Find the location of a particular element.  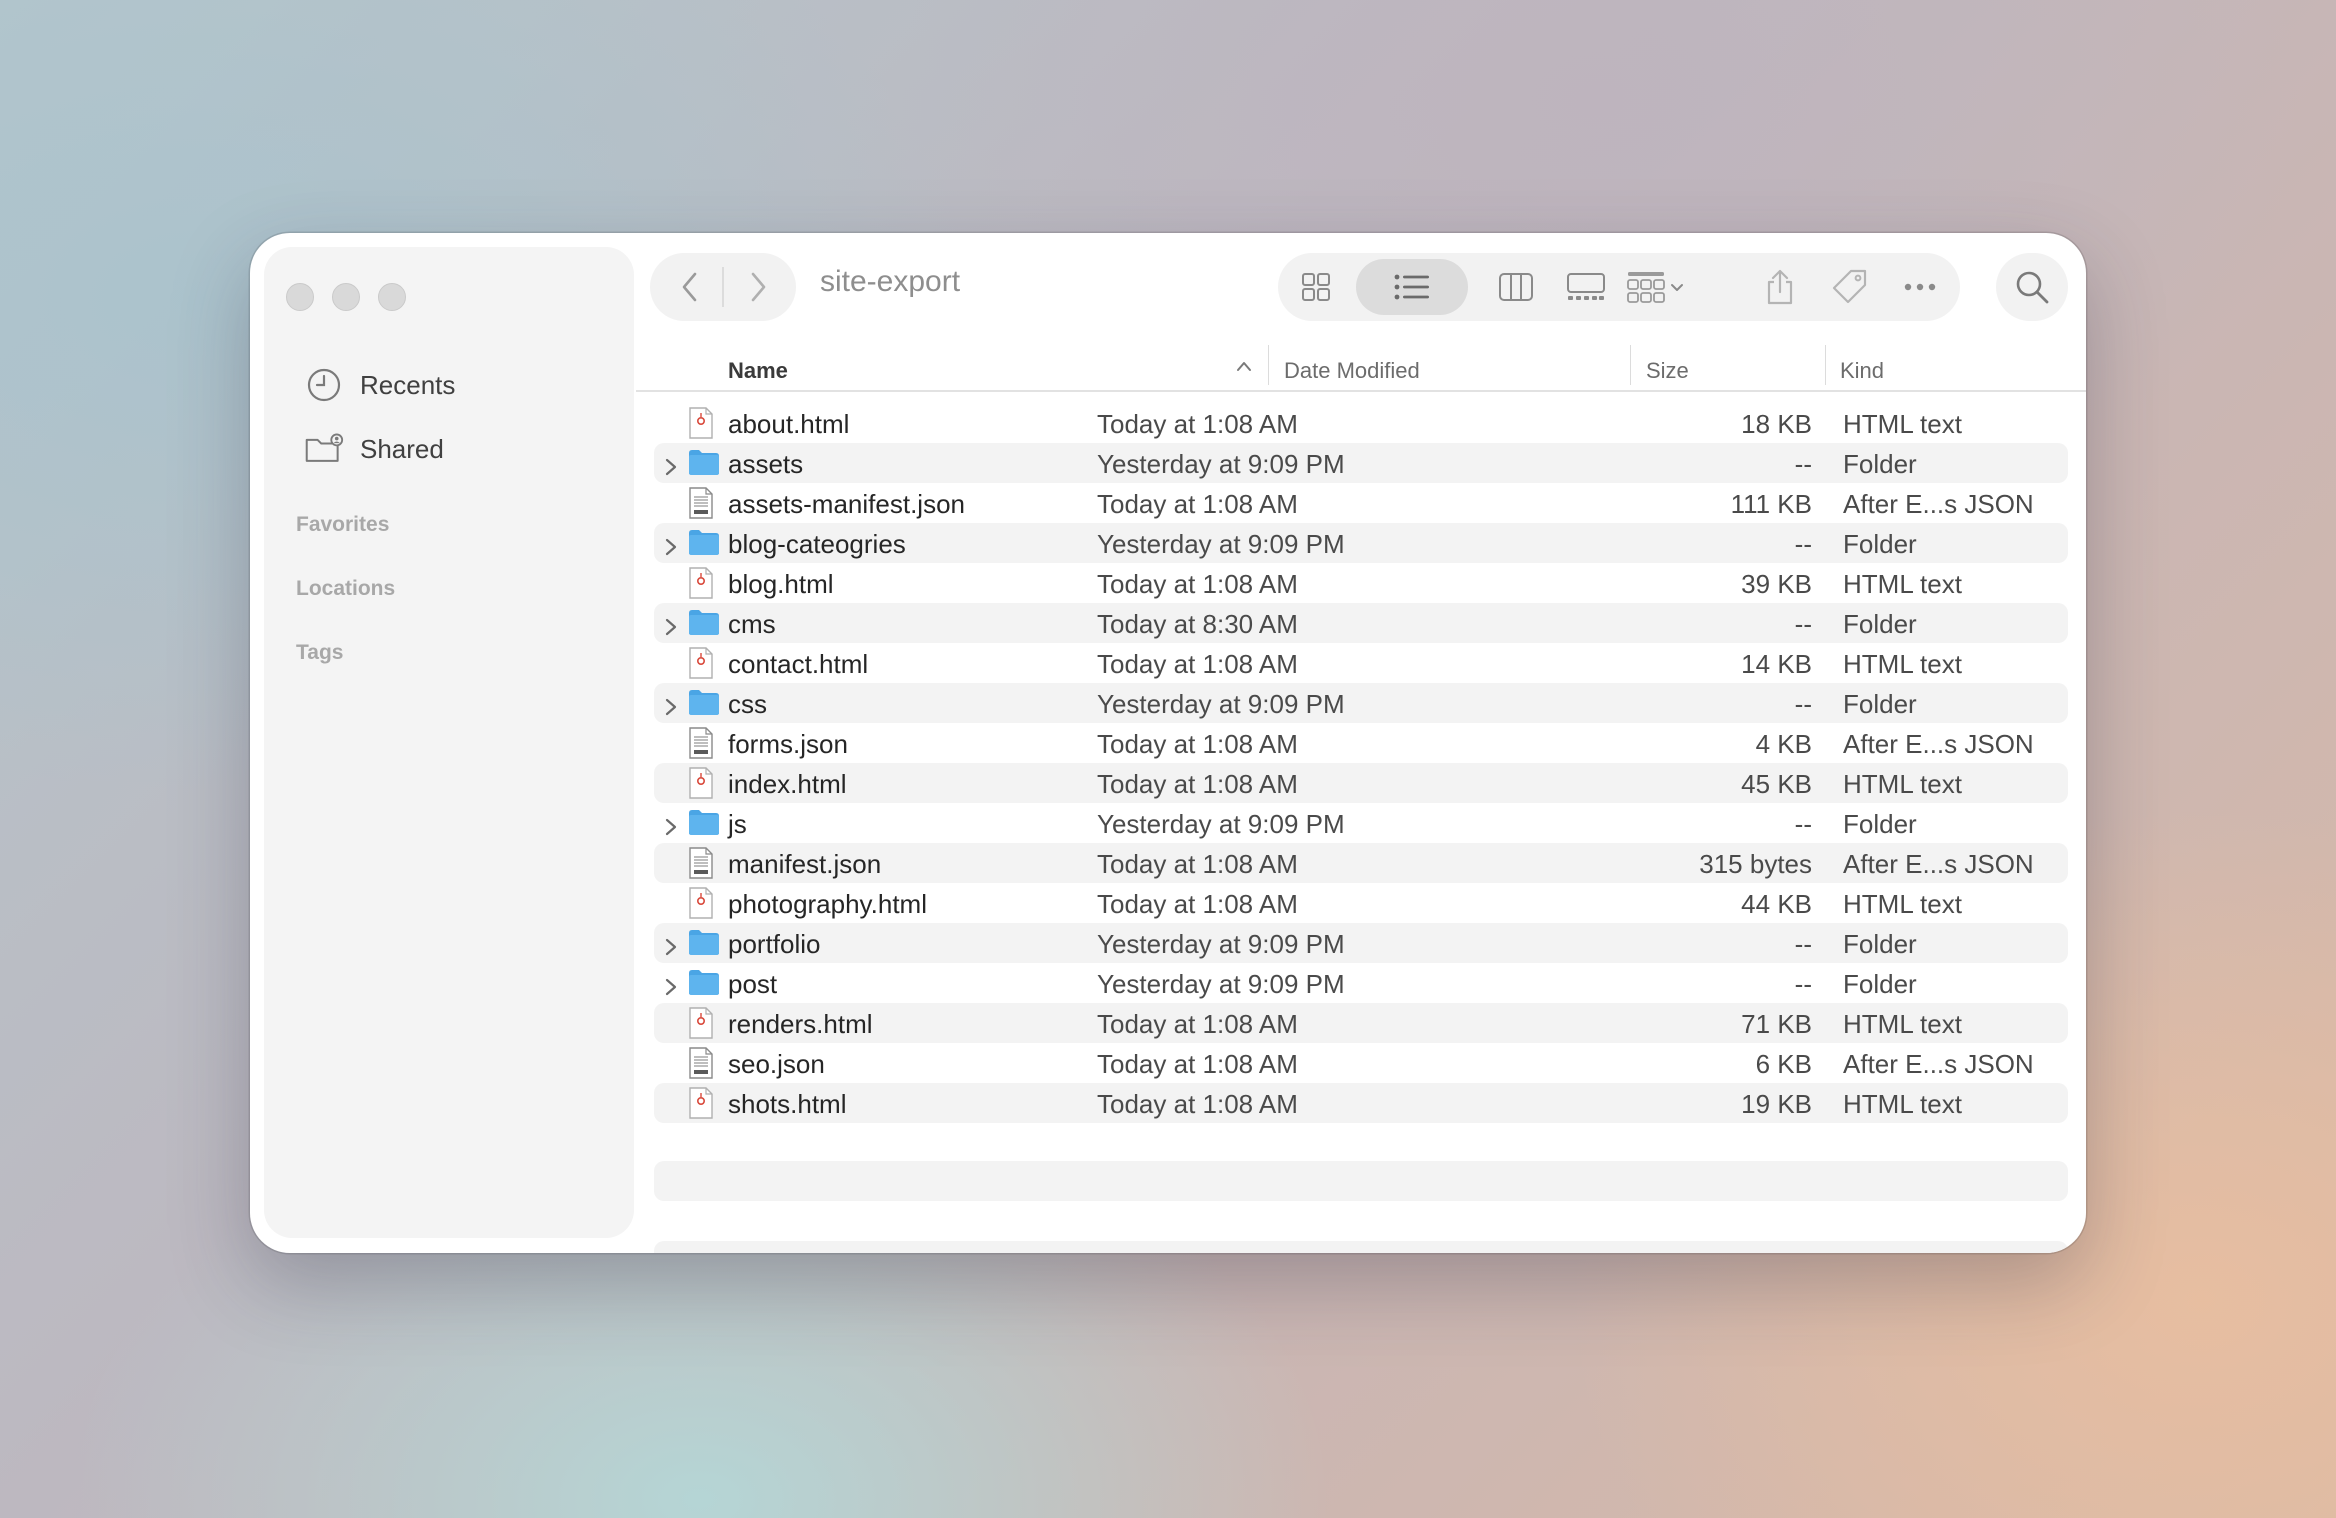

file-name: portfolio is located at coordinates (774, 944).